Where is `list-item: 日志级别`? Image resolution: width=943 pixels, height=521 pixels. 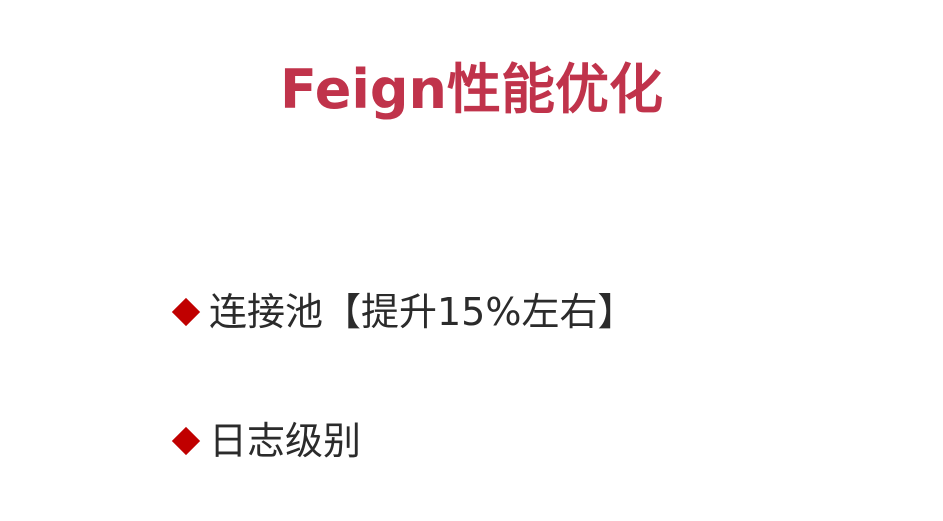 list-item: 日志级别 is located at coordinates (403, 441).